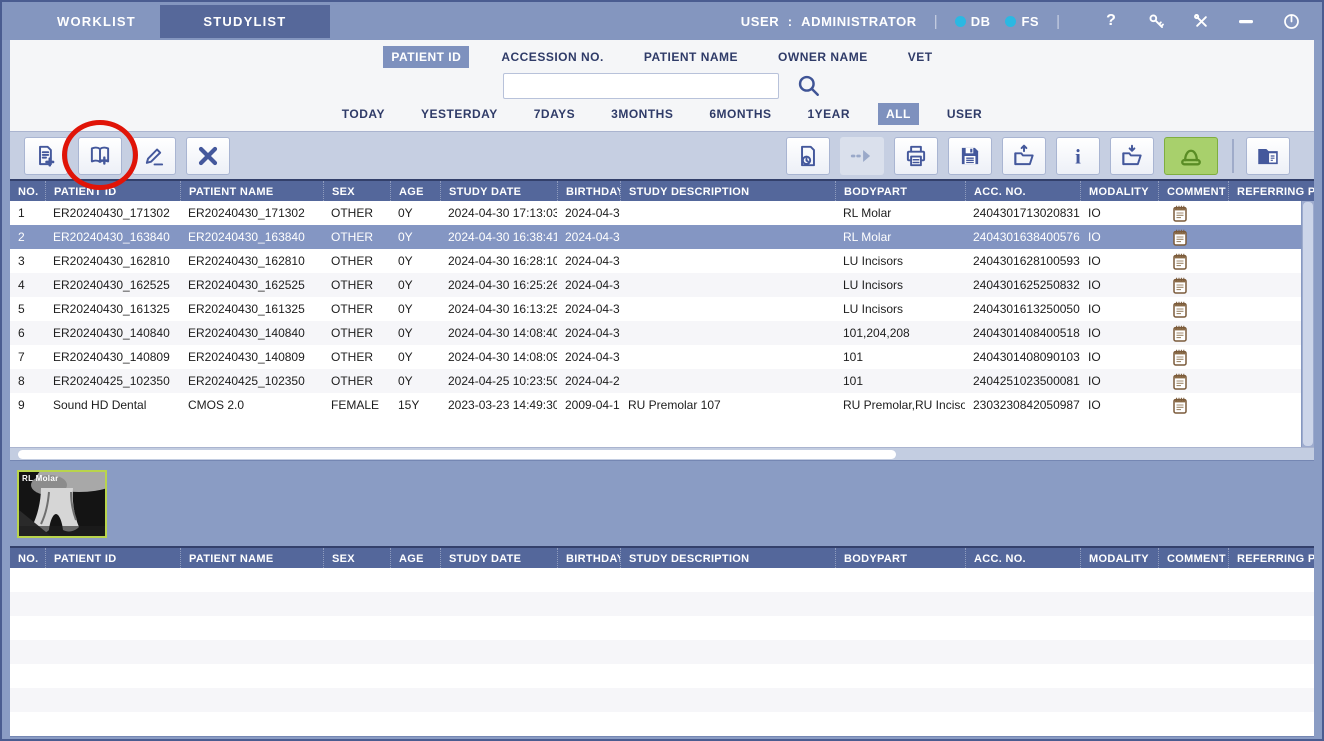 The width and height of the screenshot is (1324, 741). Describe the element at coordinates (552, 57) in the screenshot. I see `search-field-tab-accession-no: ACCESSION NO.` at that location.